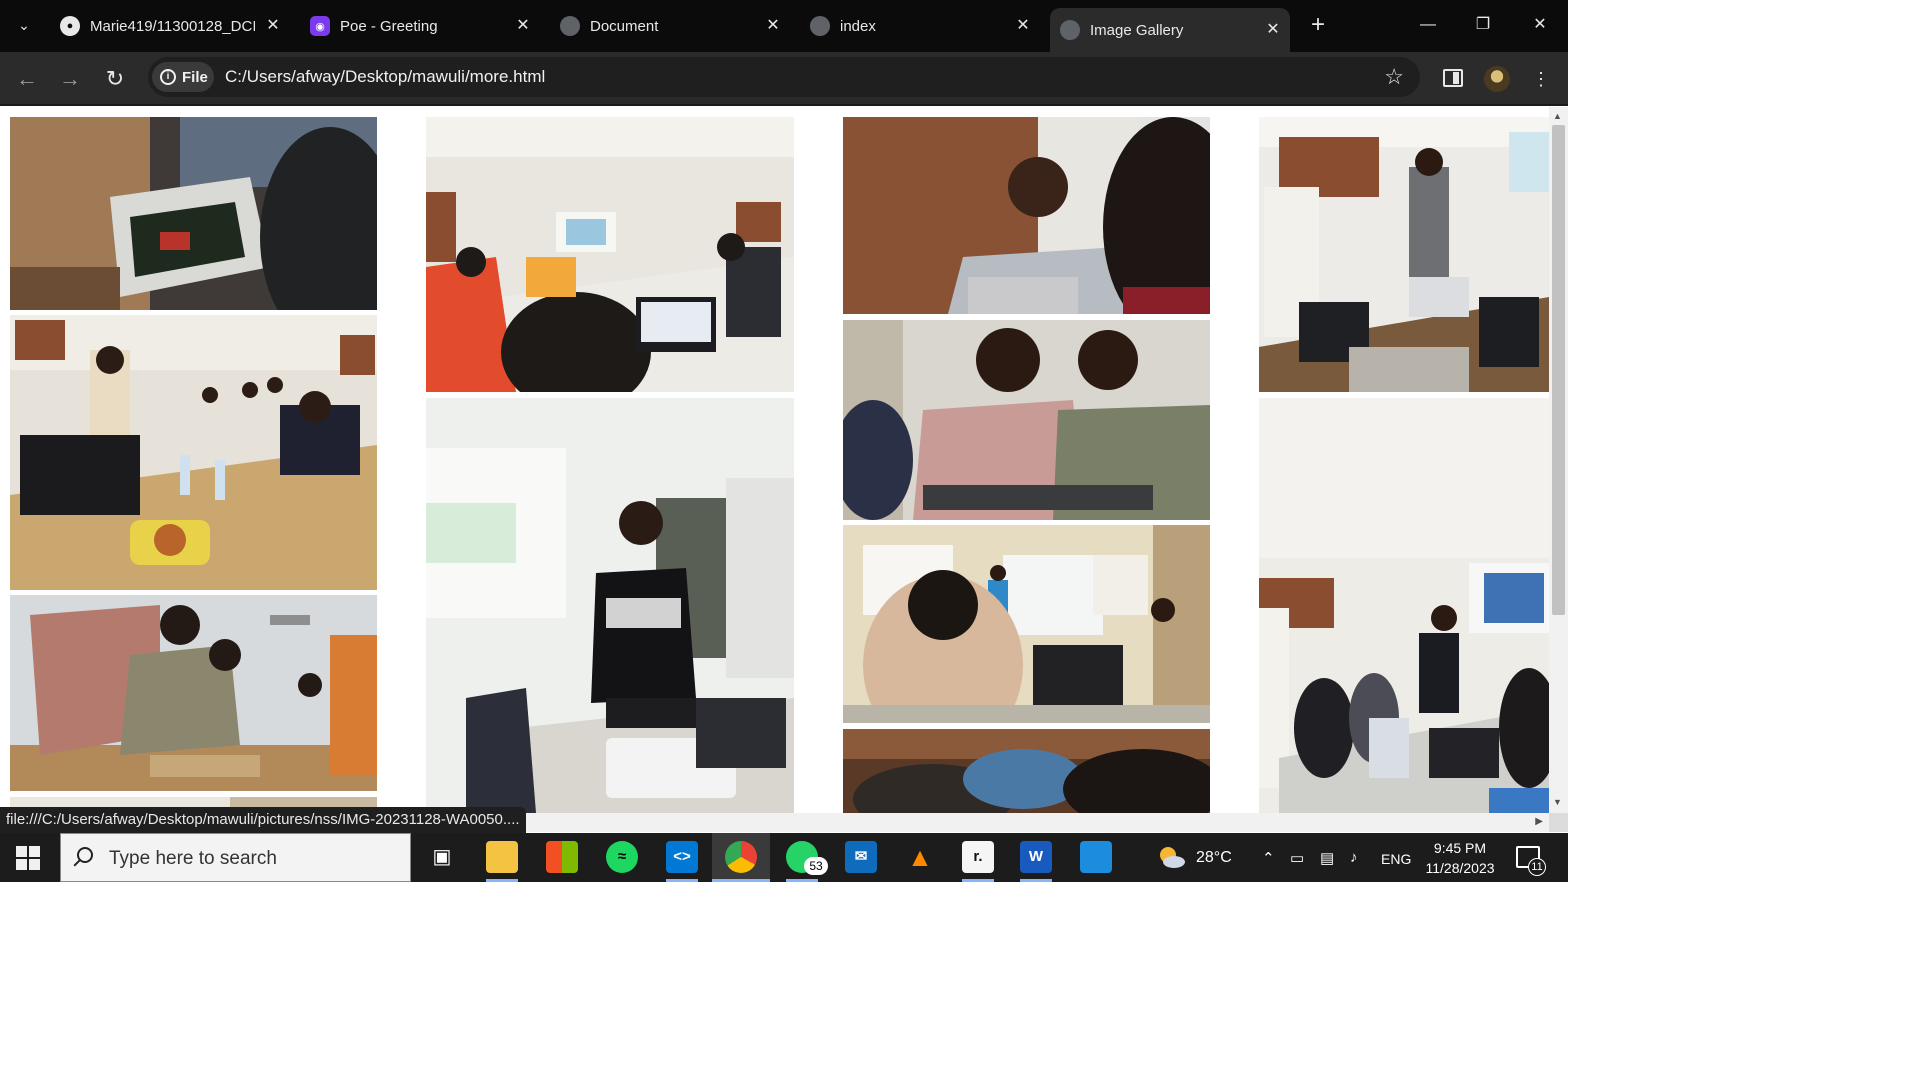  I want to click on side-panel-icon, so click(1453, 78).